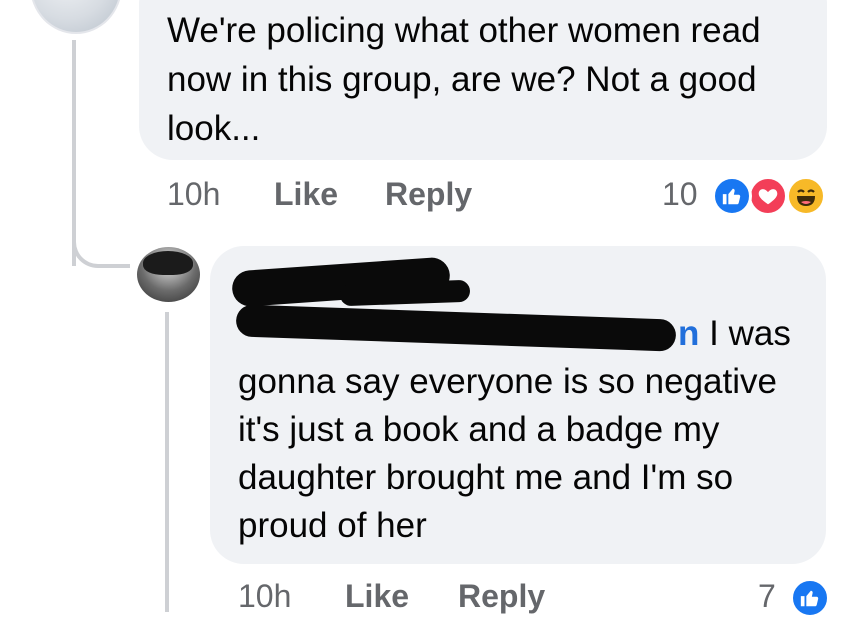 Image resolution: width=855 pixels, height=618 pixels. I want to click on comment-timestamp: 10h, so click(193, 194).